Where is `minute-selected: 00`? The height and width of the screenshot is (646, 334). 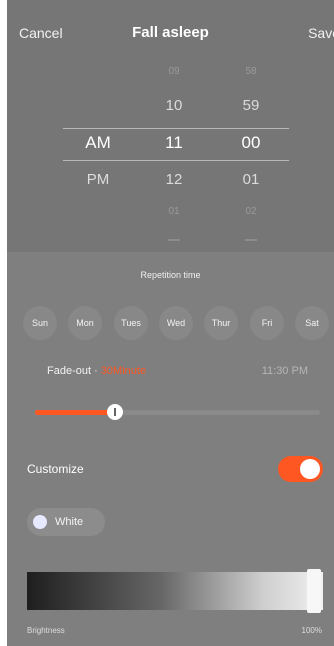 minute-selected: 00 is located at coordinates (251, 143).